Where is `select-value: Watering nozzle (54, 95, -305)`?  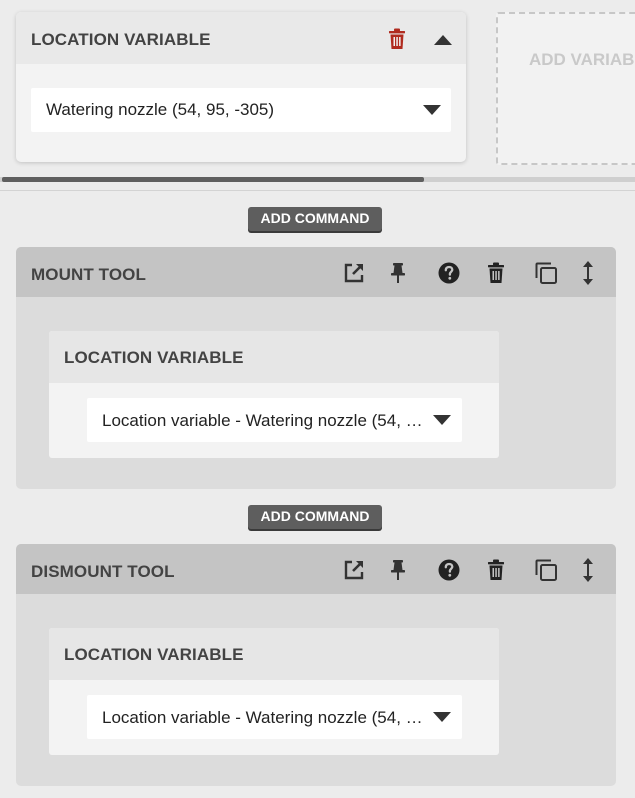
select-value: Watering nozzle (54, 95, -305) is located at coordinates (160, 109).